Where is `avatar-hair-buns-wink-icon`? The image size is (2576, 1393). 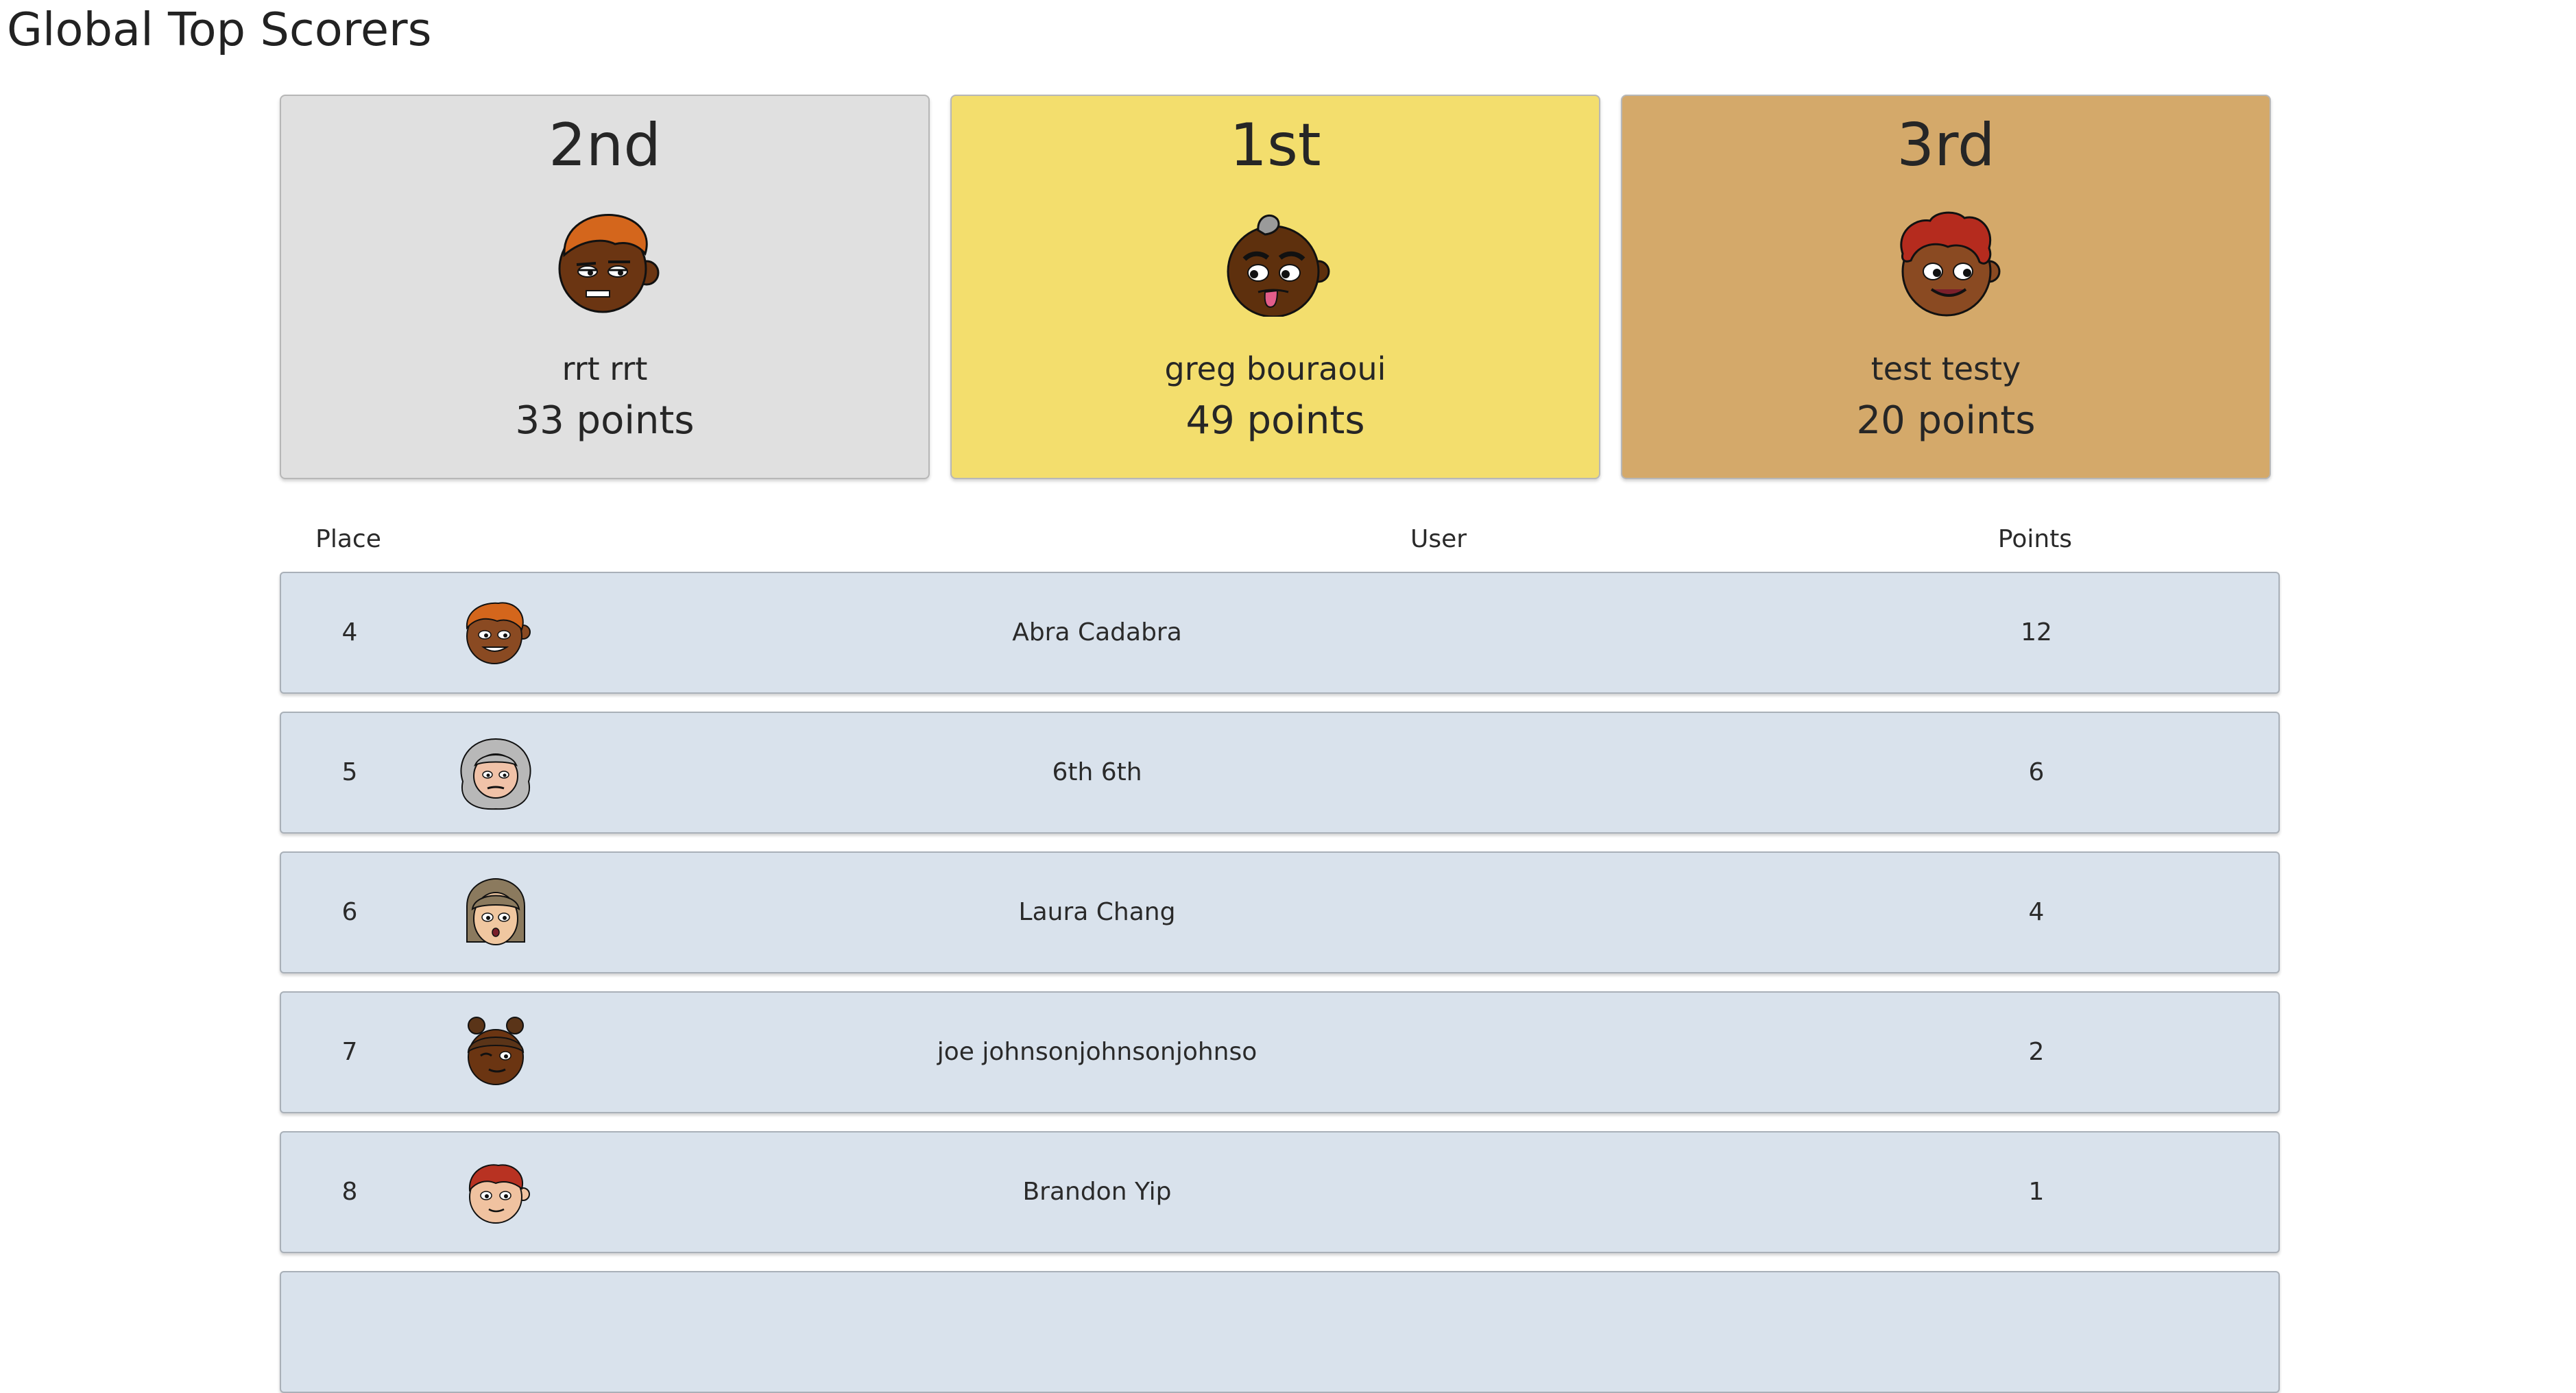
avatar-hair-buns-wink-icon is located at coordinates (496, 1053).